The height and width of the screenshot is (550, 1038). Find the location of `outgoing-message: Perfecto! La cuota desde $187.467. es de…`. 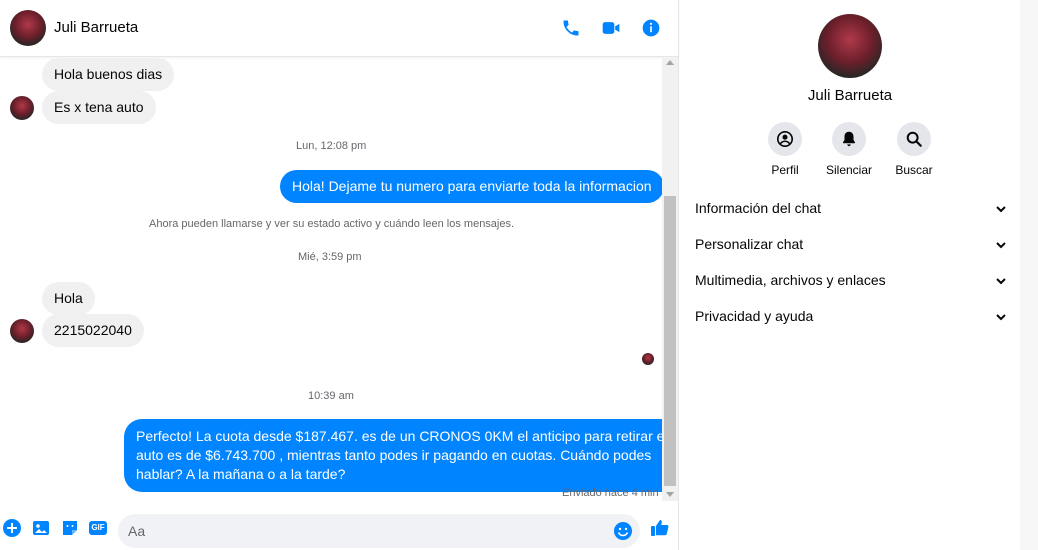

outgoing-message: Perfecto! La cuota desde $187.467. es de… is located at coordinates (393, 455).